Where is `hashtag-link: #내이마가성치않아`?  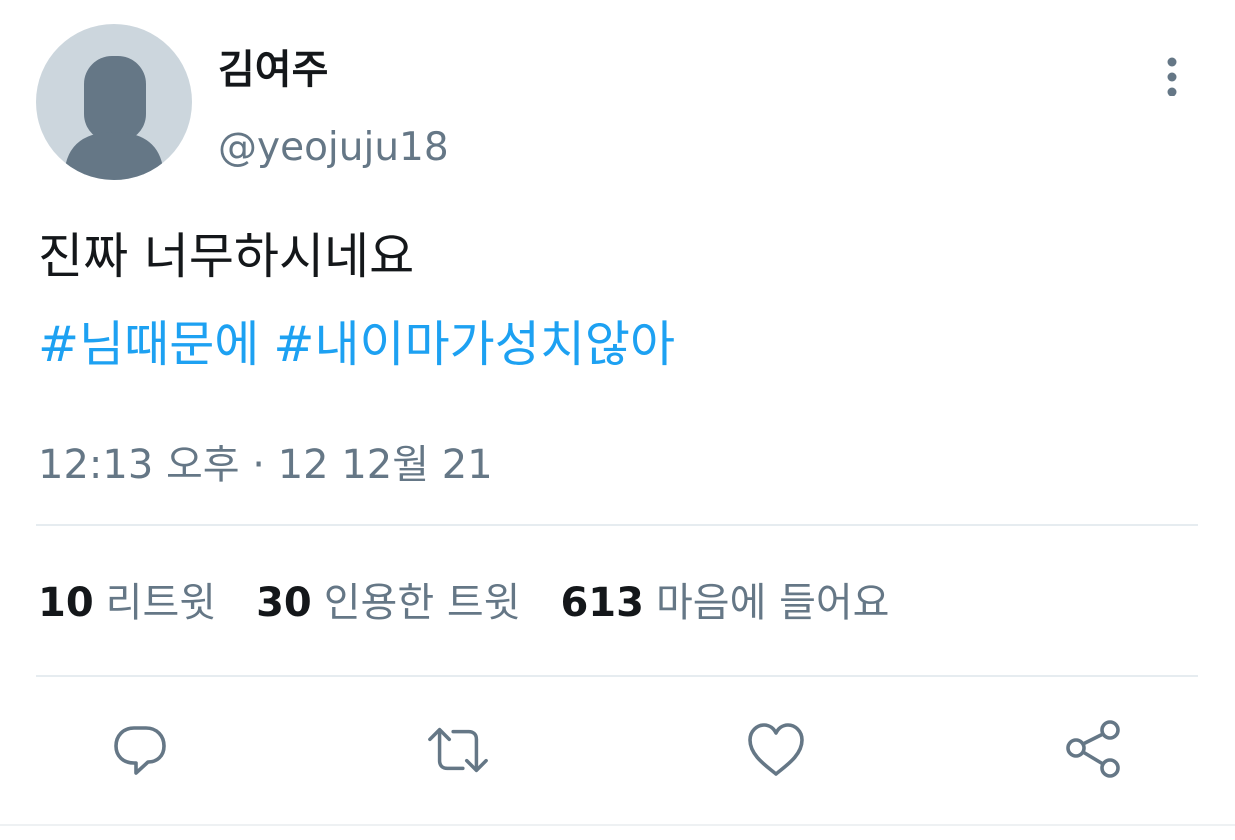
hashtag-link: #내이마가성치않아 is located at coordinates (474, 344).